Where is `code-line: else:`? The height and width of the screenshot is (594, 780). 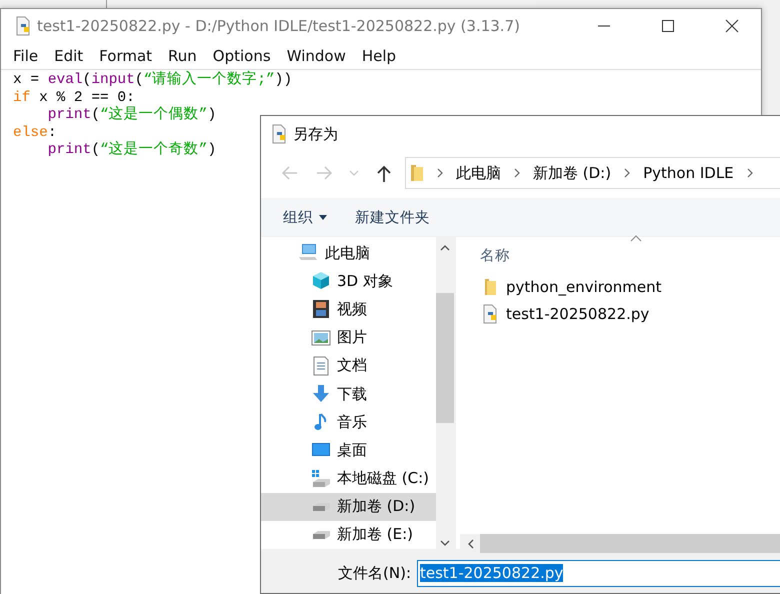
code-line: else: is located at coordinates (35, 133).